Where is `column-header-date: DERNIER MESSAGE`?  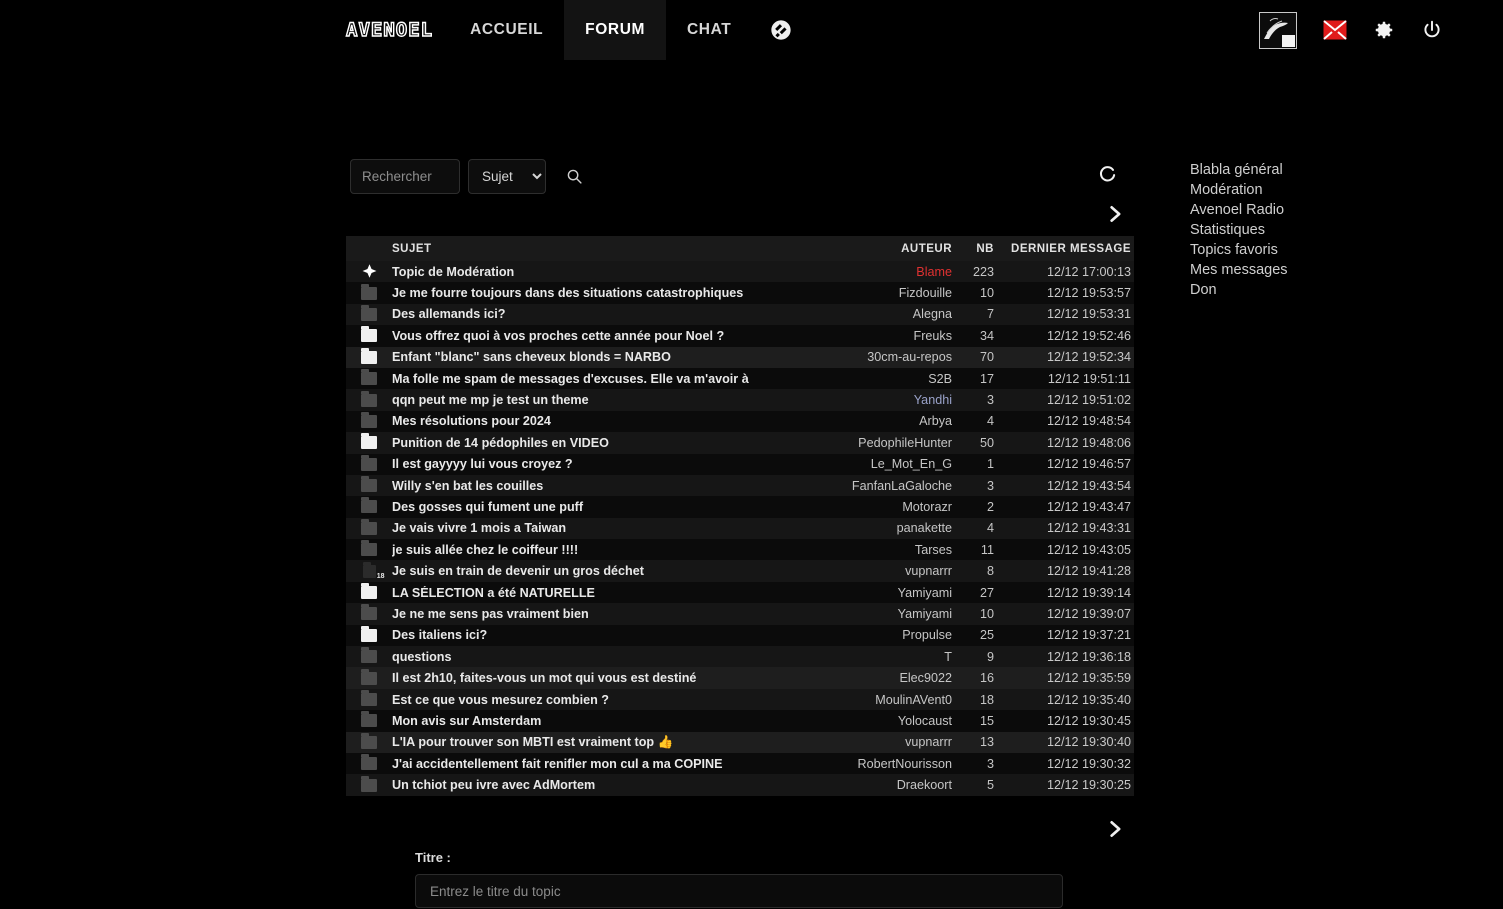
column-header-date: DERNIER MESSAGE is located at coordinates (1064, 249).